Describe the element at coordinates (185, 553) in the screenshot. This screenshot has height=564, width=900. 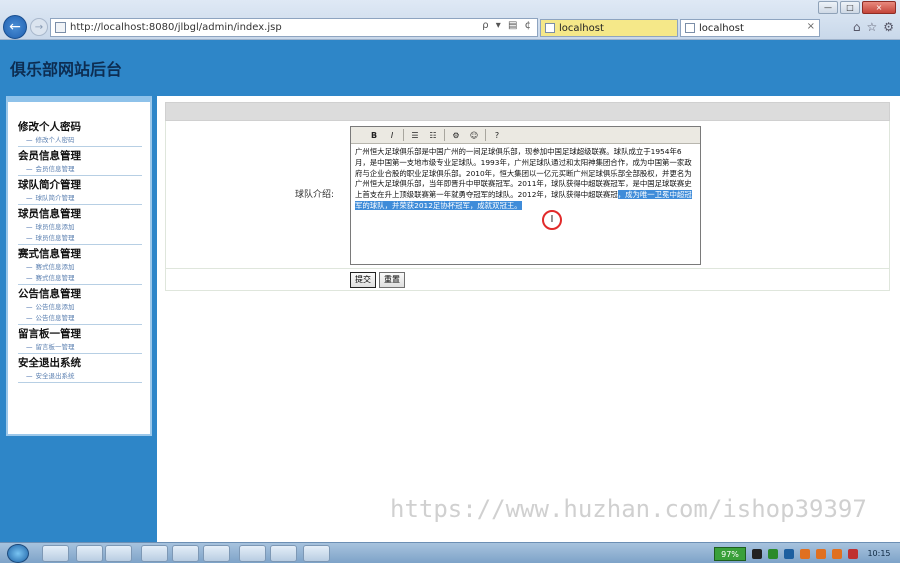
I see `taskbar-app-firefox` at that location.